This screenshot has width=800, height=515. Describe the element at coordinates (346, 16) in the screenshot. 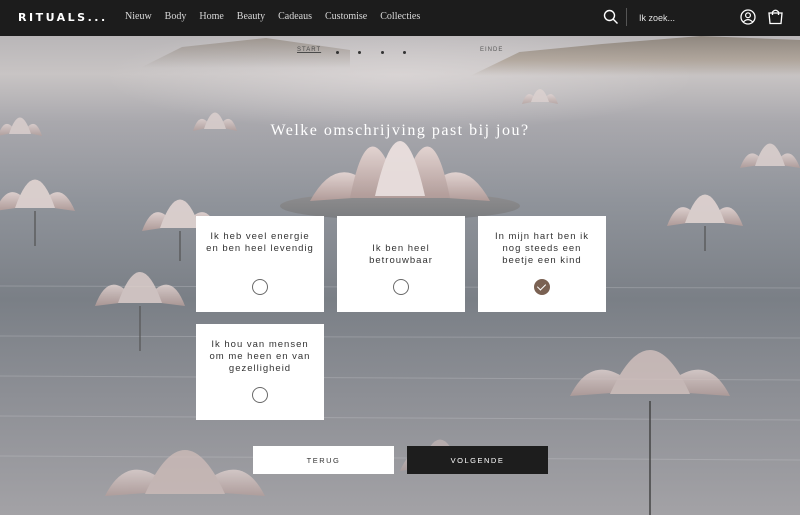

I see `nav-item-customise: Customise` at that location.